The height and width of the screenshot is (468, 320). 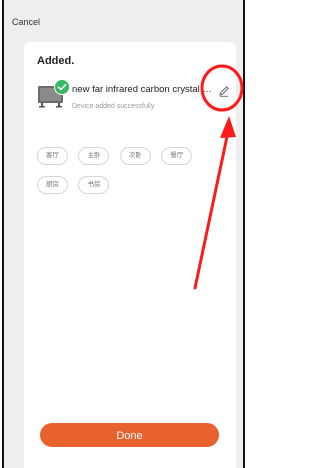 I want to click on pencil-icon, so click(x=224, y=91).